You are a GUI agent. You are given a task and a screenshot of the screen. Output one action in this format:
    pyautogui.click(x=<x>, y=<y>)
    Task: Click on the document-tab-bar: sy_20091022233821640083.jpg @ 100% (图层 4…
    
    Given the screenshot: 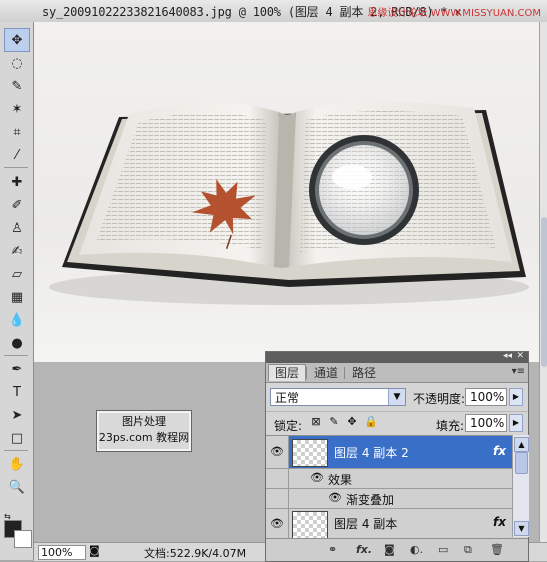 What is the action you would take?
    pyautogui.click(x=273, y=11)
    